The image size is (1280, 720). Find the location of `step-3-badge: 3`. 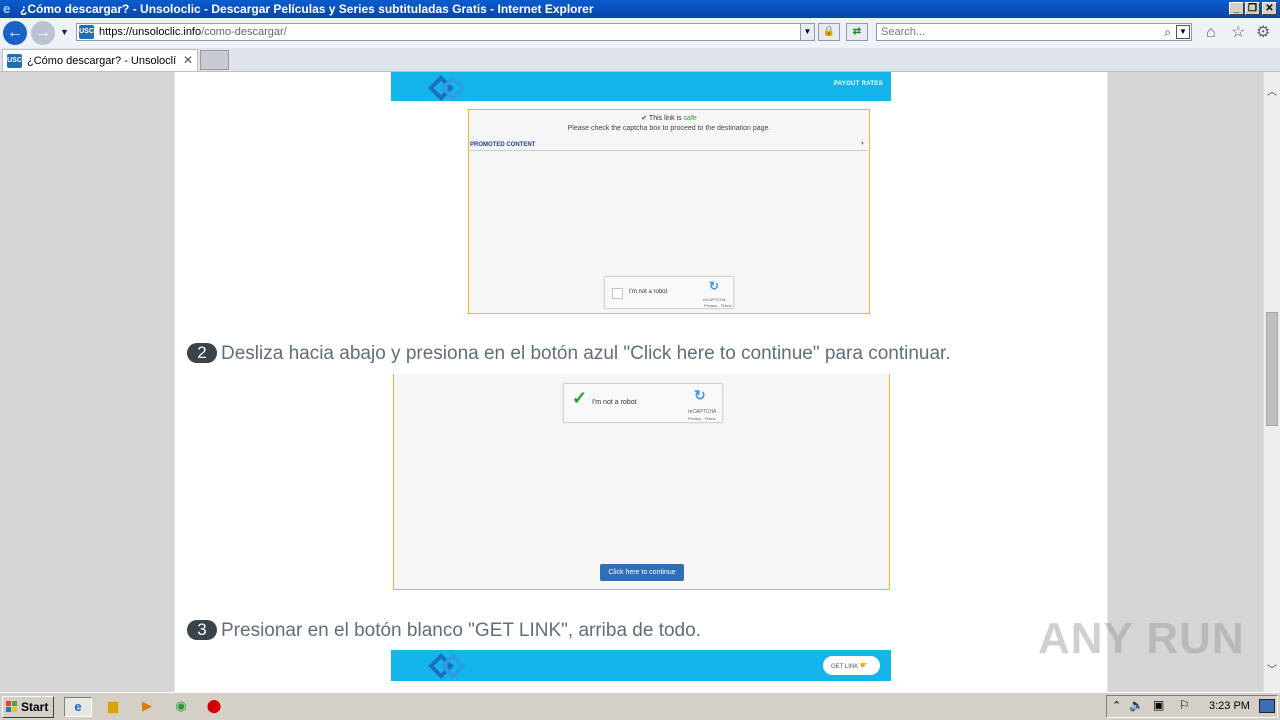

step-3-badge: 3 is located at coordinates (202, 630).